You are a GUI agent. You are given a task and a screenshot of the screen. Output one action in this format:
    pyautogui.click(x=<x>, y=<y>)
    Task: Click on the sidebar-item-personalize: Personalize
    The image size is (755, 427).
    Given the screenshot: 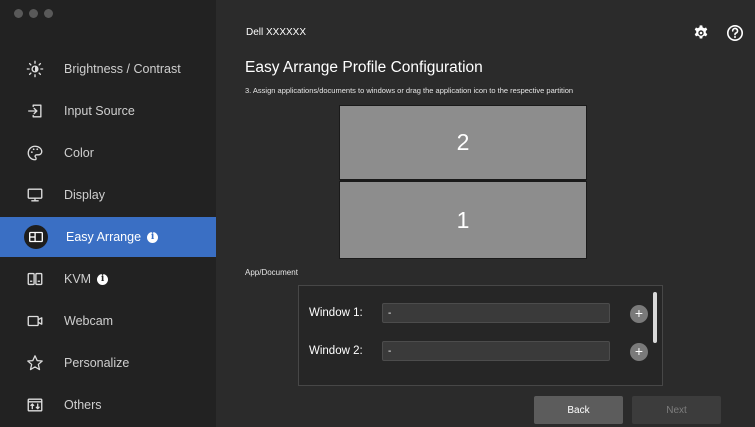 What is the action you would take?
    pyautogui.click(x=108, y=363)
    